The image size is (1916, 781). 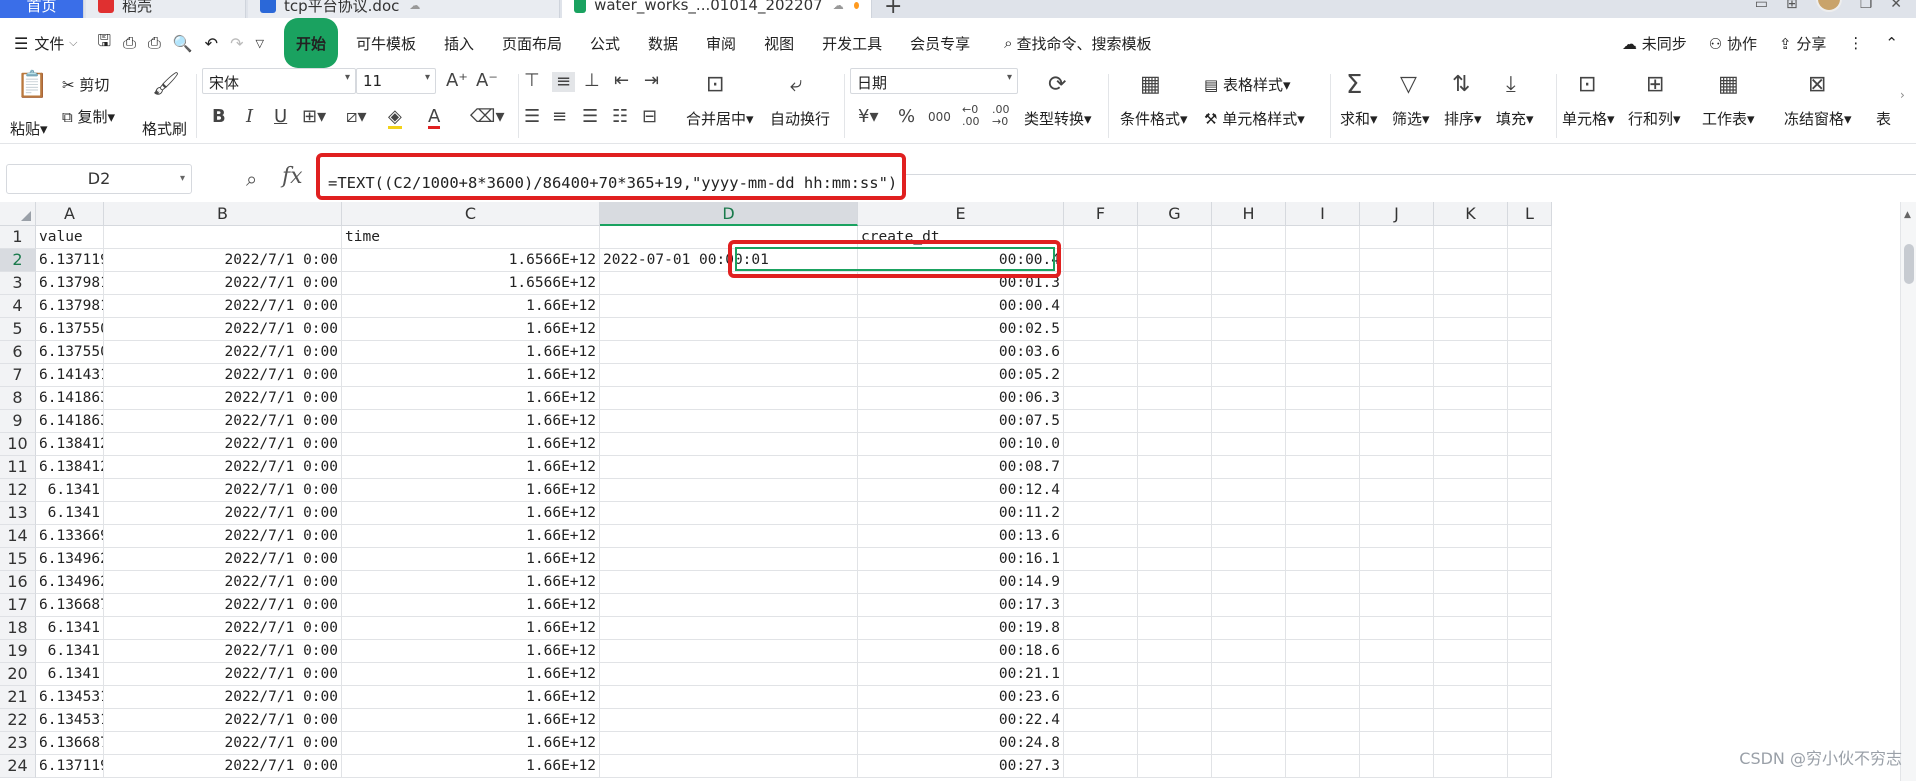 I want to click on cell-j10, so click(x=1397, y=444).